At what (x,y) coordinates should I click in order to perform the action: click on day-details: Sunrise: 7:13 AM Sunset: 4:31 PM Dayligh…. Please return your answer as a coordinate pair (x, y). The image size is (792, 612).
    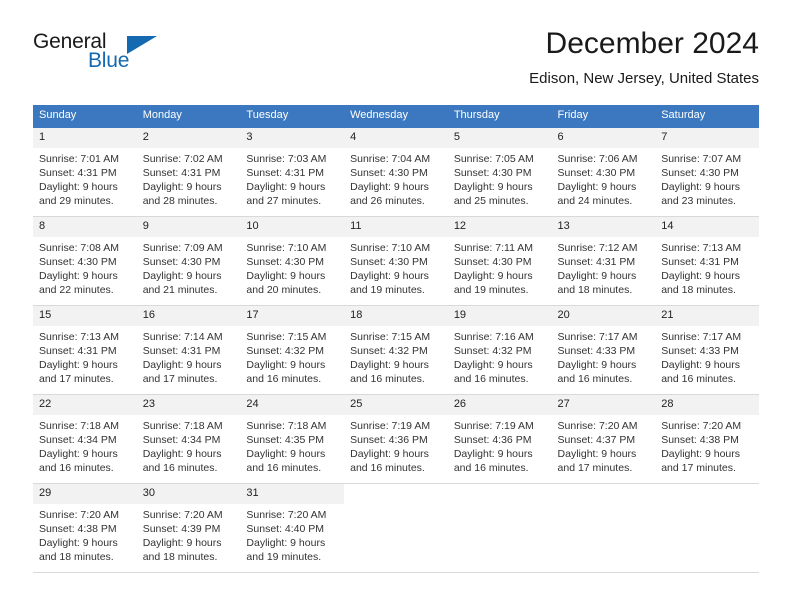
    Looking at the image, I should click on (707, 267).